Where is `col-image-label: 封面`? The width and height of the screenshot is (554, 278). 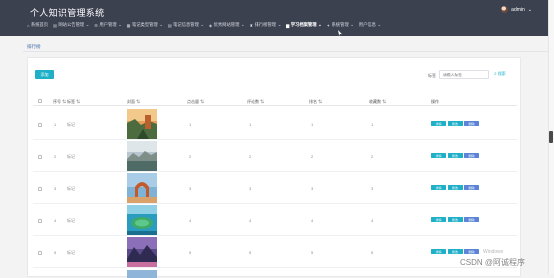
col-image-label: 封面 is located at coordinates (131, 101).